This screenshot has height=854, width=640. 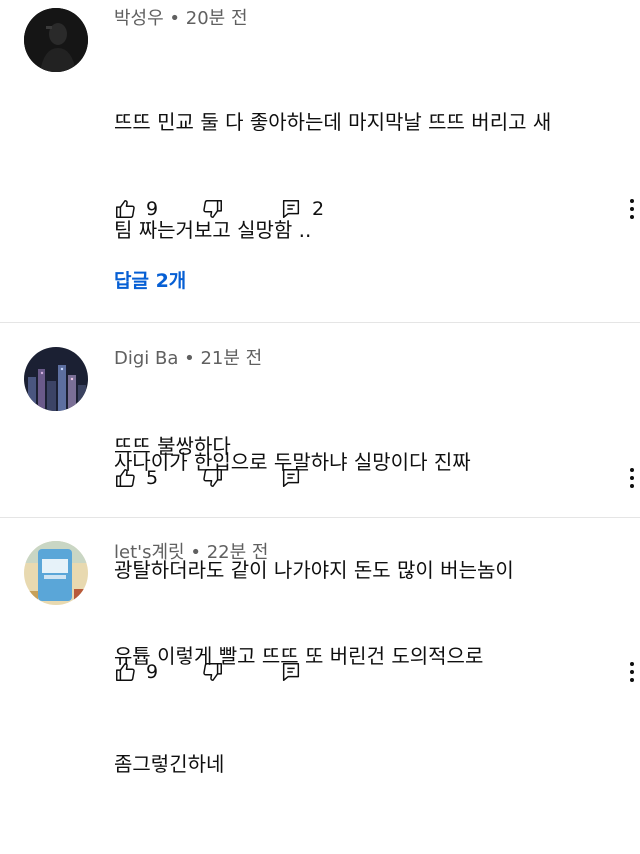 What do you see at coordinates (146, 358) in the screenshot?
I see `author-name: Digi Ba` at bounding box center [146, 358].